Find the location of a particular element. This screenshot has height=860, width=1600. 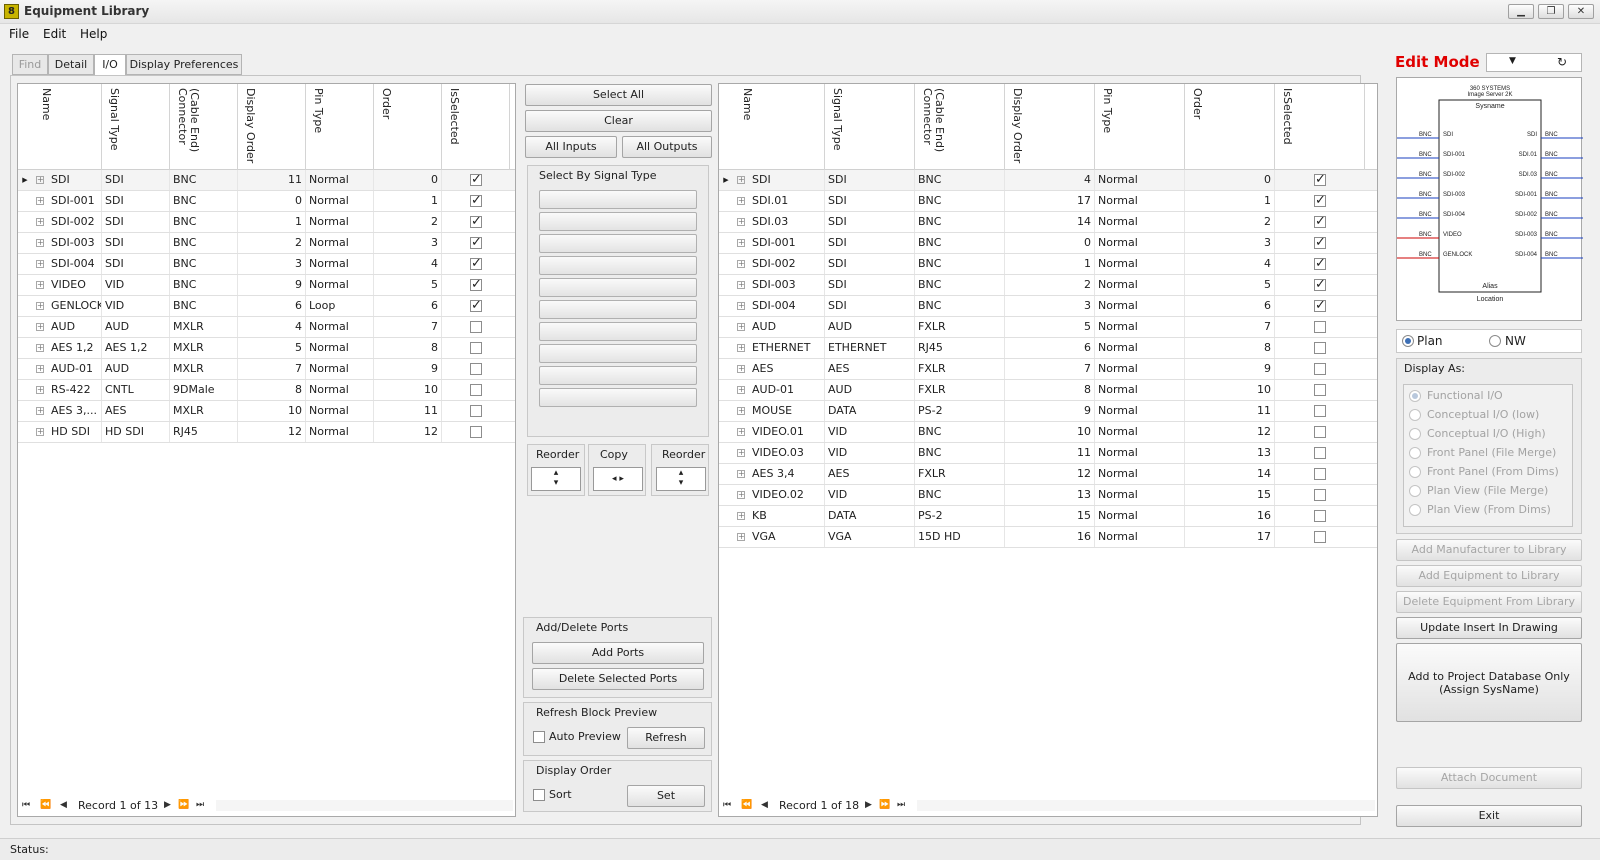

table-row: + AES 3,4 AES FXLR 12 Normal 14 is located at coordinates (1048, 474).